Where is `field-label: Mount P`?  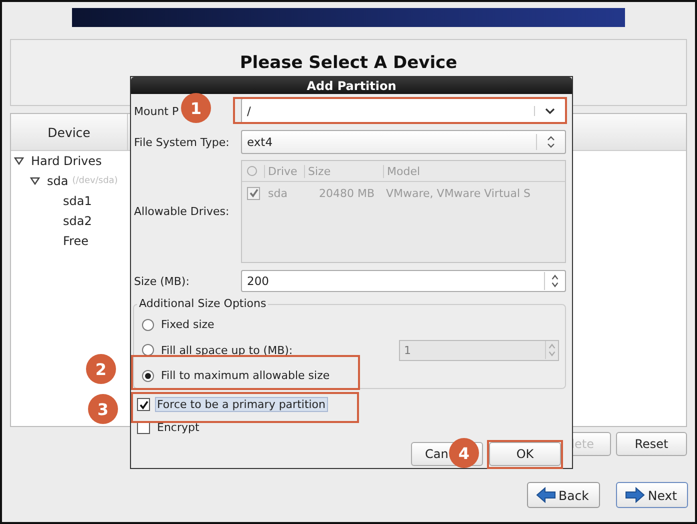 field-label: Mount P is located at coordinates (156, 111).